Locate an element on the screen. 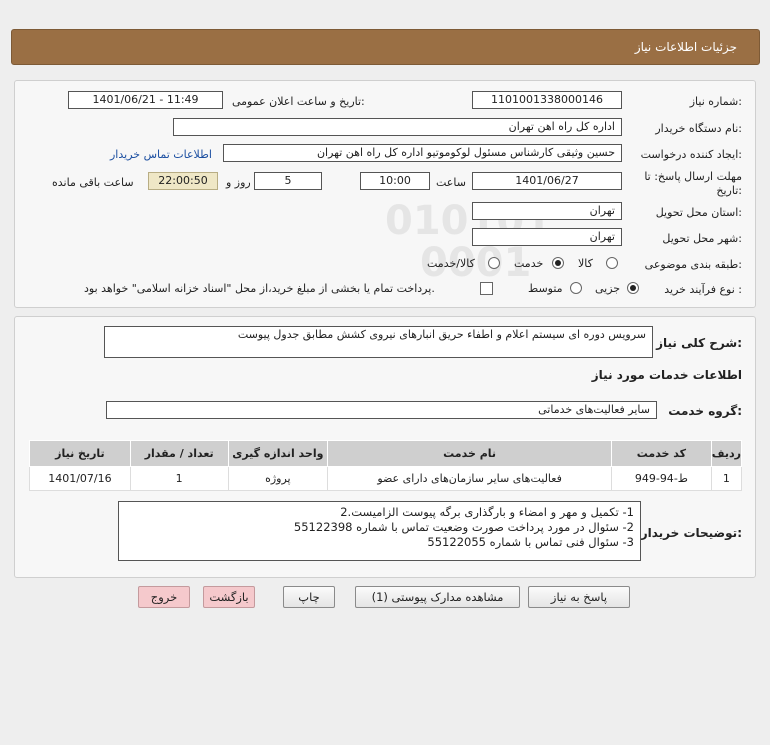 The height and width of the screenshot is (745, 770). category-radio-goods is located at coordinates (612, 263).